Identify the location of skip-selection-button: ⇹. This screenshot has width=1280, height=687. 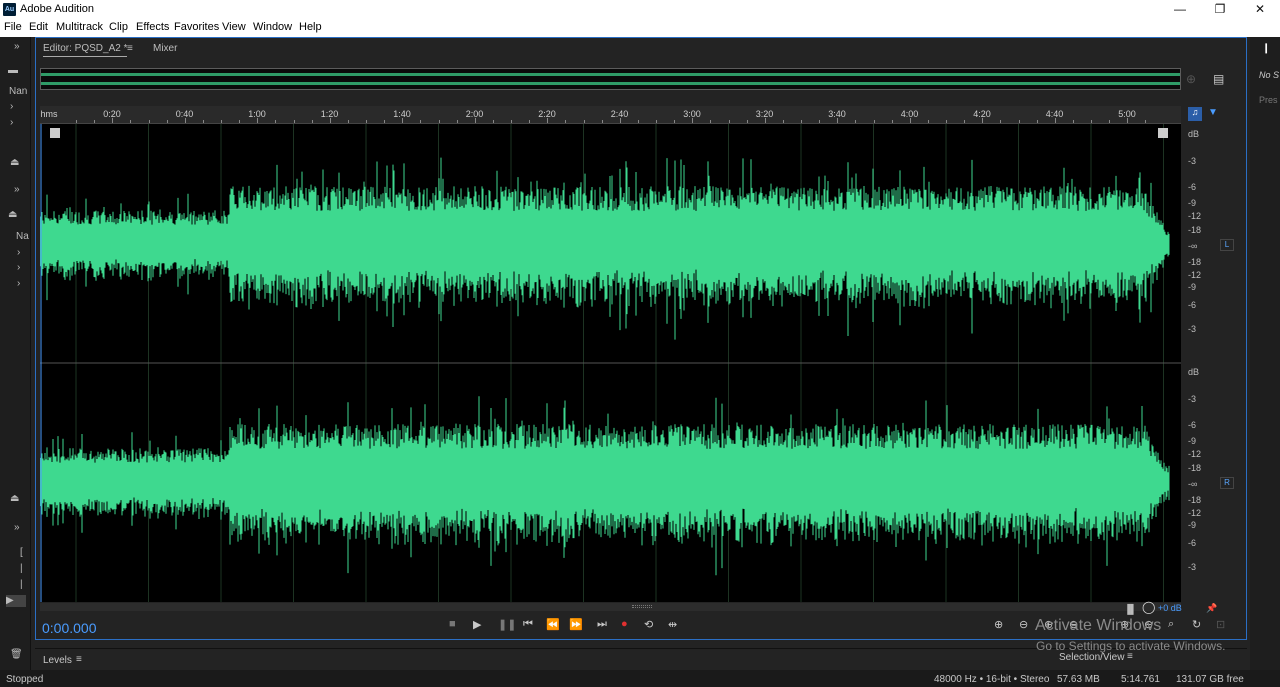
(672, 624).